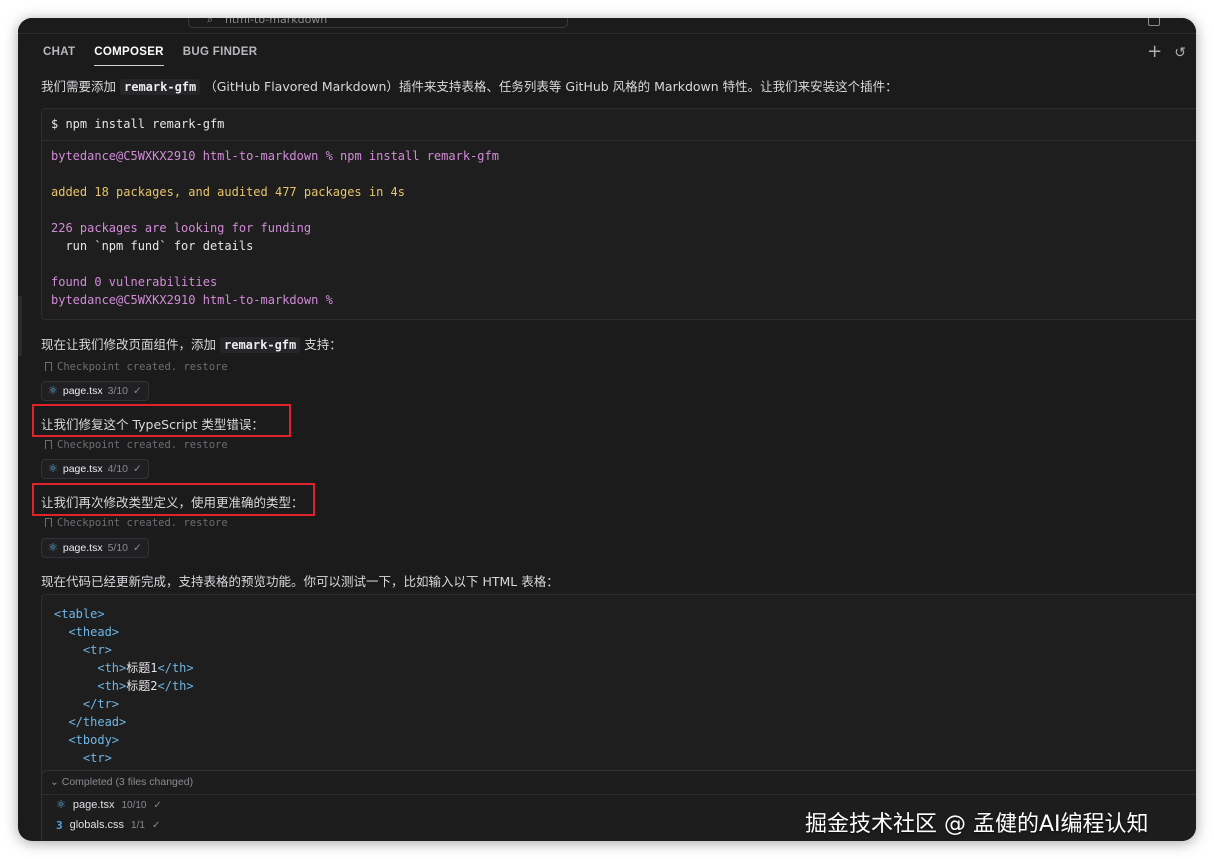  Describe the element at coordinates (191, 345) in the screenshot. I see `assistant-message: 现在让我们修改页面组件，添加 remark-gfm 支持：` at that location.